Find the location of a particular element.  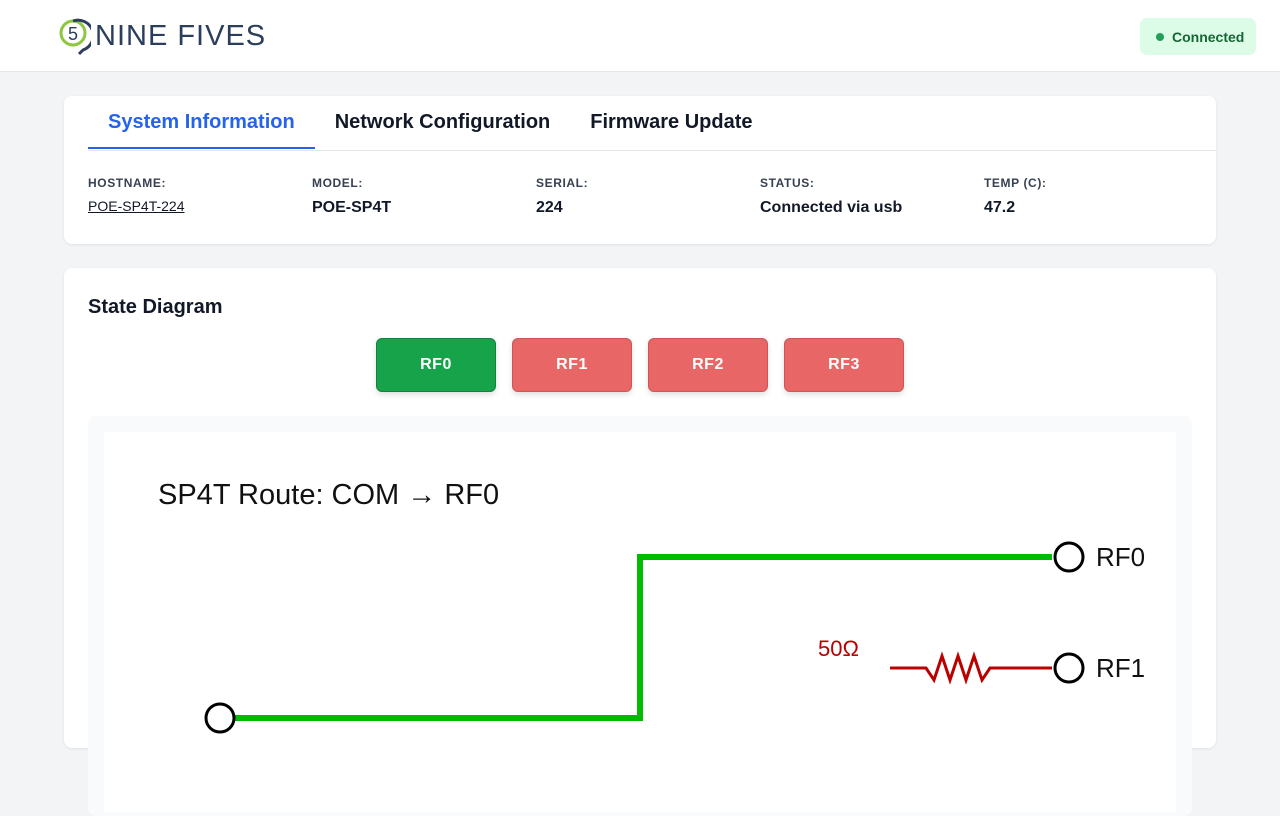

state-diagram-title: State Diagram is located at coordinates (155, 307).